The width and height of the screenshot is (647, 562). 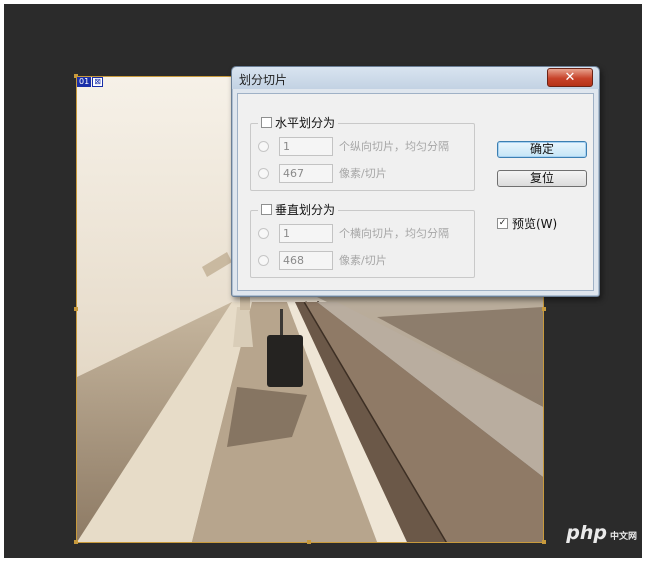 What do you see at coordinates (305, 122) in the screenshot?
I see `horizontal-divide-label: 水平划分为` at bounding box center [305, 122].